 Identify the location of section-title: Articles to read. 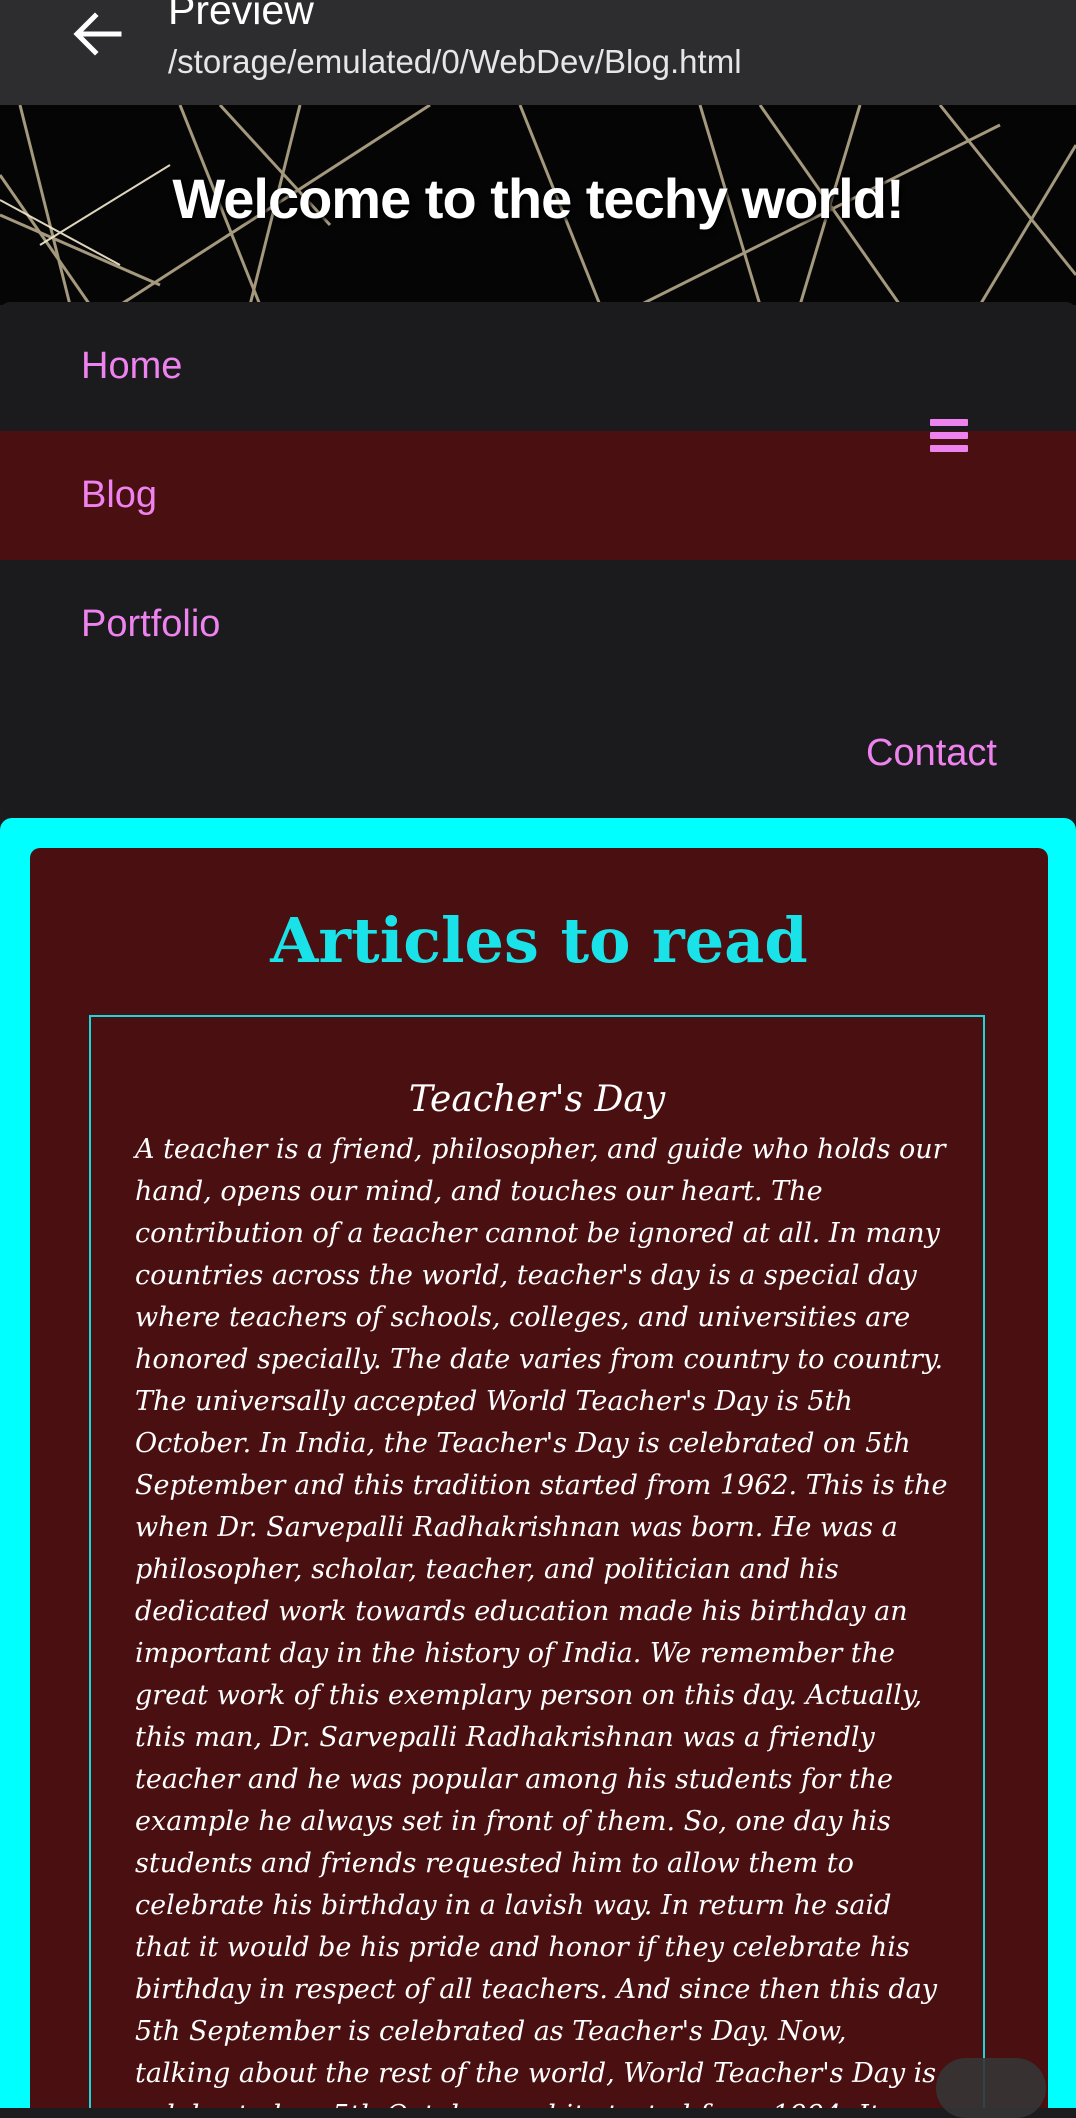
(539, 940).